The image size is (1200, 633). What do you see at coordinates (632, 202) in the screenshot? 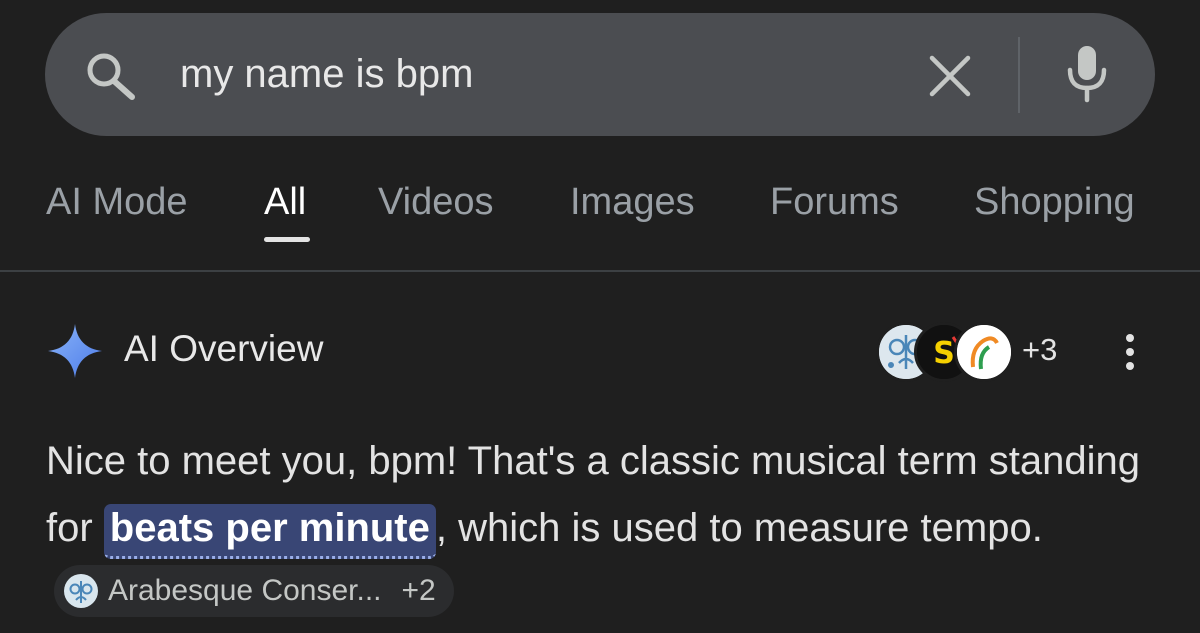
I see `tab-images: Images` at bounding box center [632, 202].